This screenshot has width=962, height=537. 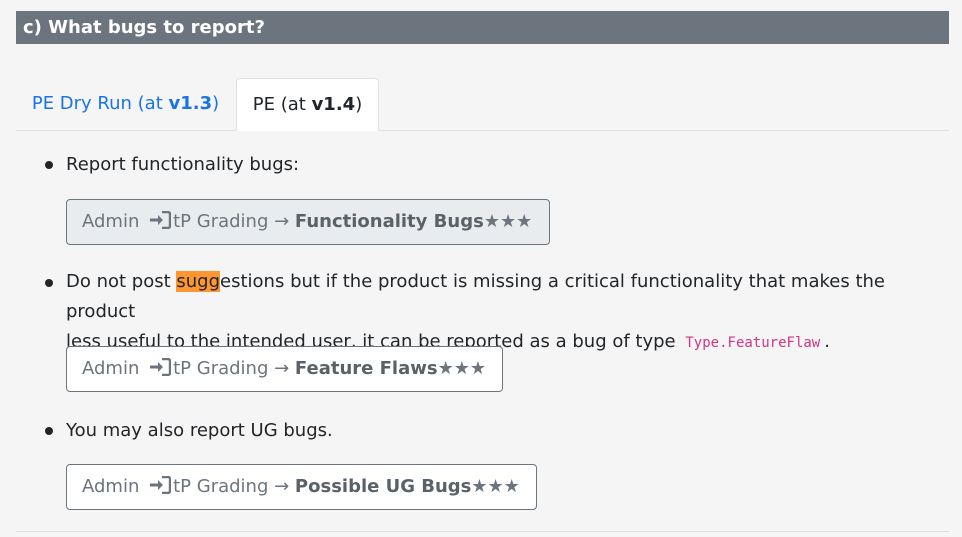 What do you see at coordinates (198, 281) in the screenshot?
I see `search-highlight: sugg` at bounding box center [198, 281].